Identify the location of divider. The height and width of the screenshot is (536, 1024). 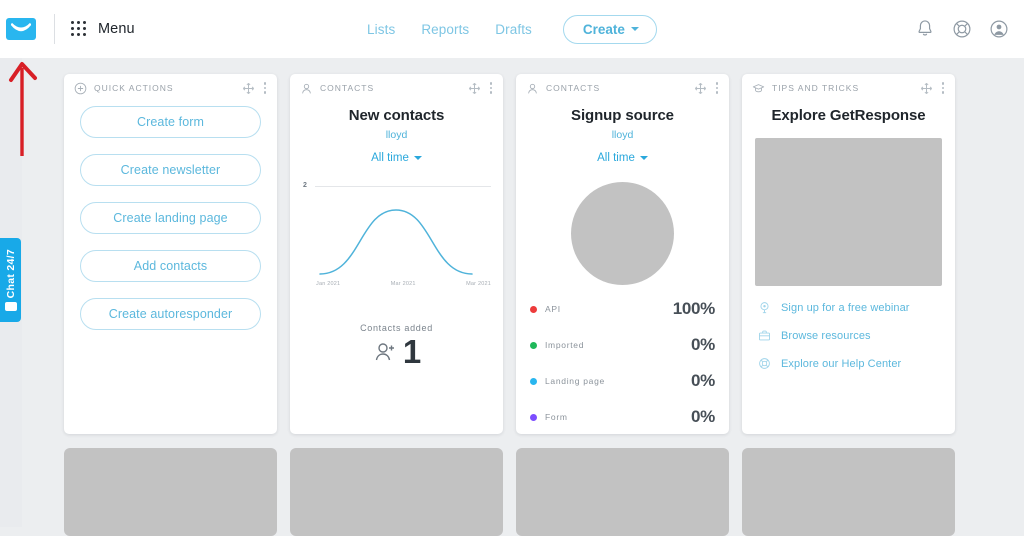
(54, 29).